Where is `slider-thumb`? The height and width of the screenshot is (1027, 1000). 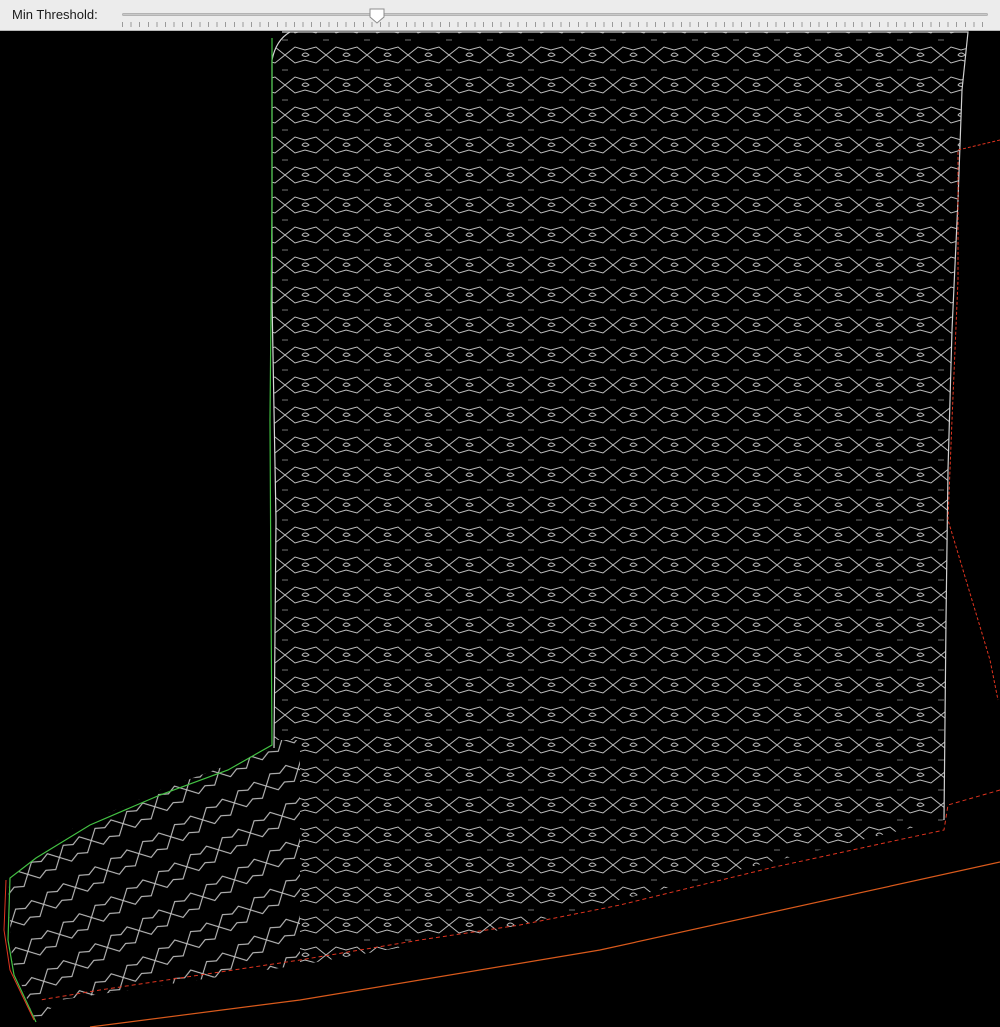 slider-thumb is located at coordinates (377, 16).